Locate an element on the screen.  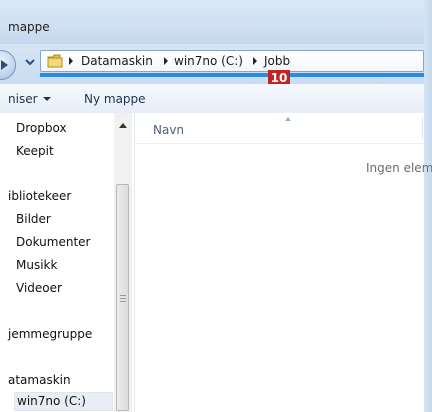
progress-fill is located at coordinates (232, 75).